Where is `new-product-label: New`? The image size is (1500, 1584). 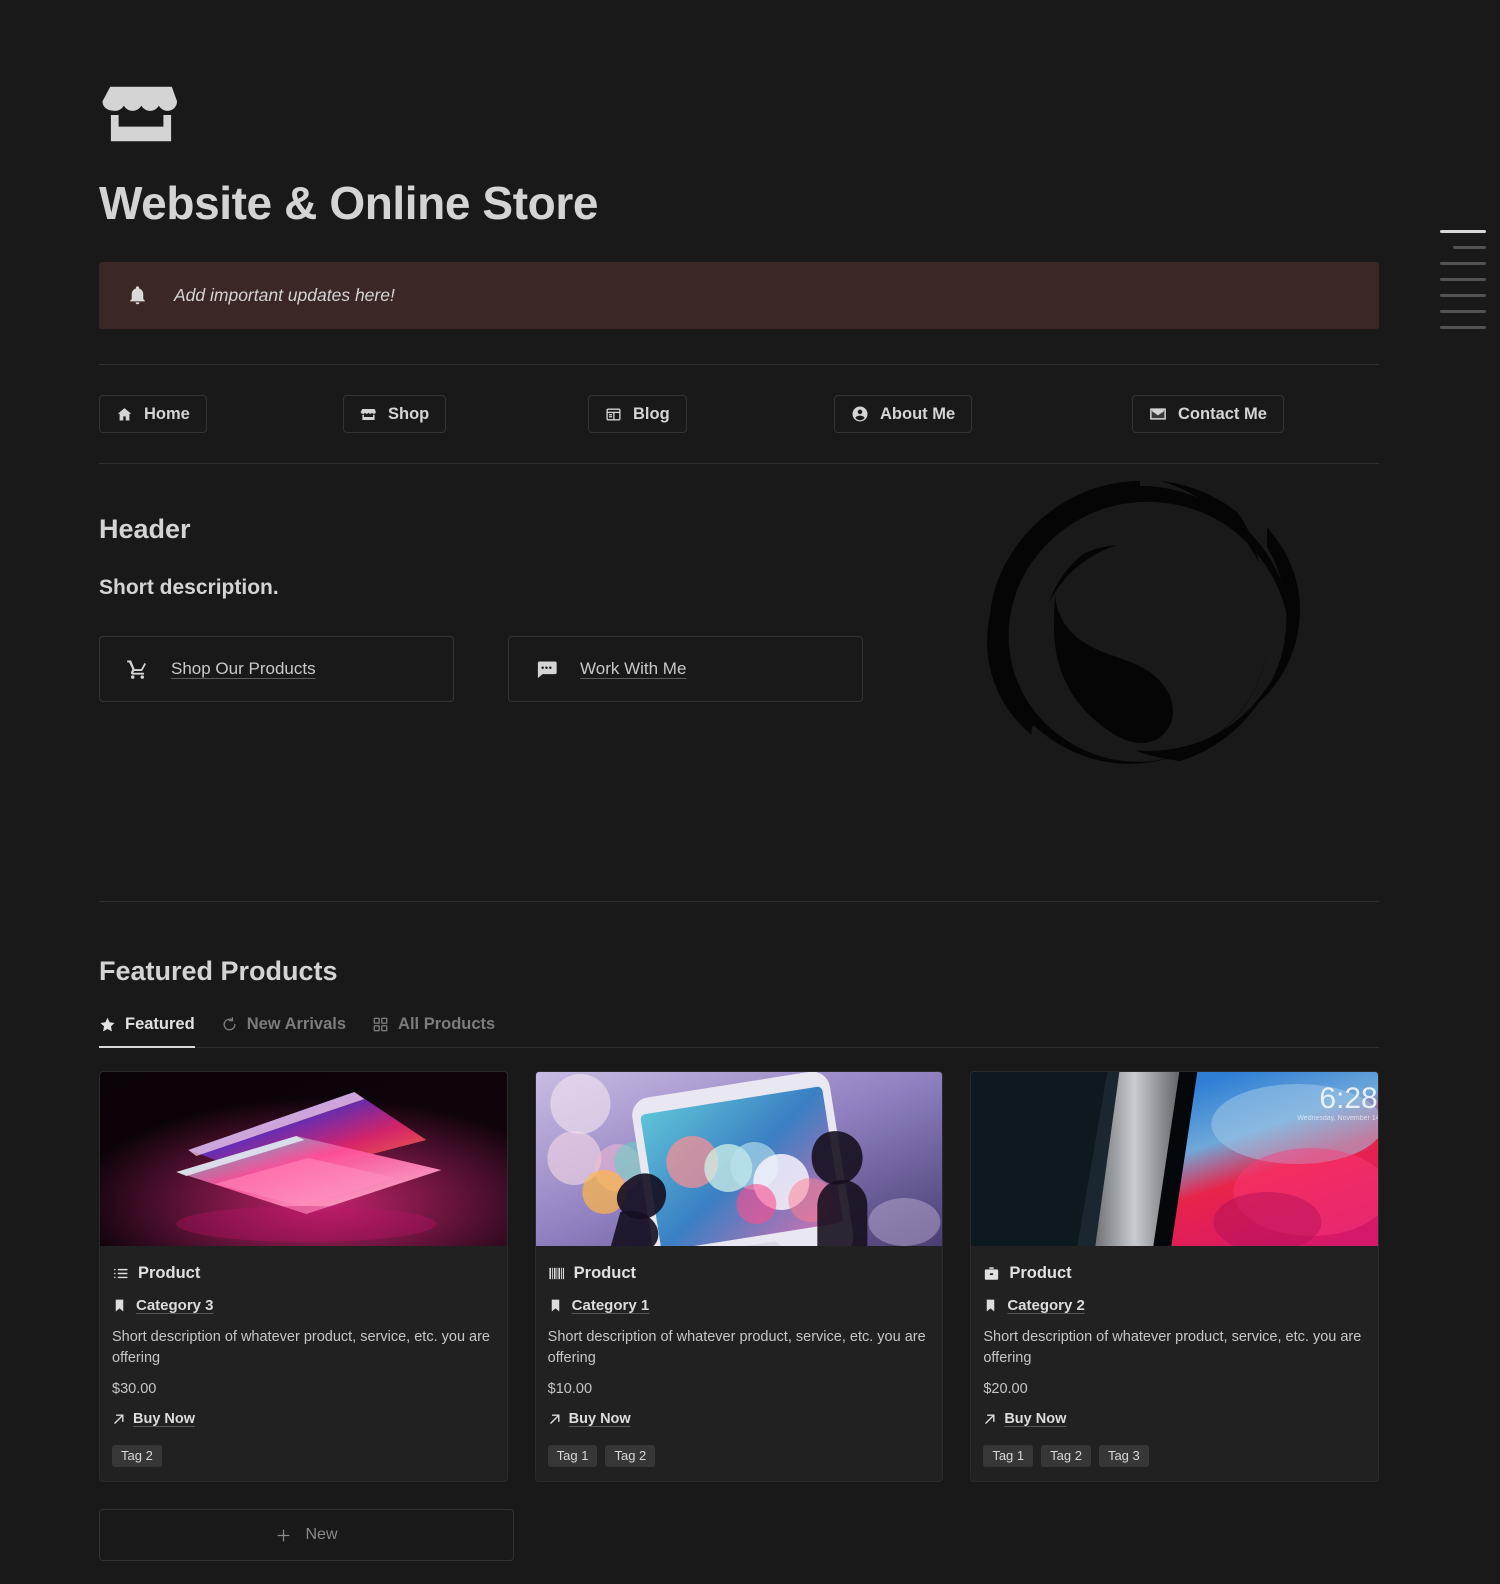 new-product-label: New is located at coordinates (321, 1535).